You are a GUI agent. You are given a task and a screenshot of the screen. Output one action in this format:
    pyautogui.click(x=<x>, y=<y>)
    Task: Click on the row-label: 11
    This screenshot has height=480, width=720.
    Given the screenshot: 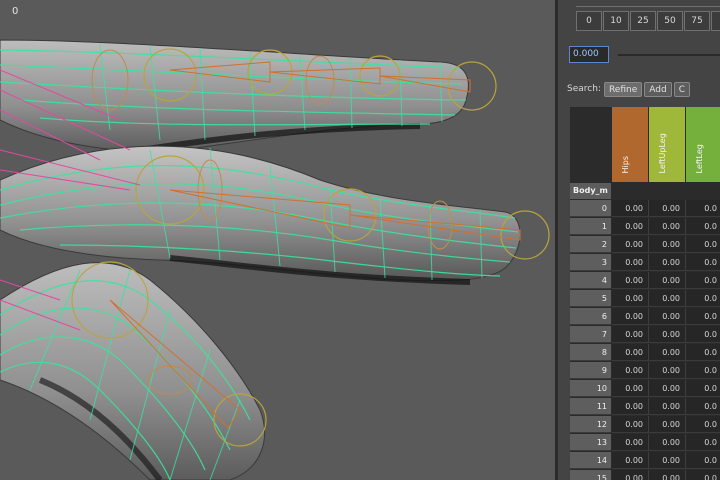 What is the action you would take?
    pyautogui.click(x=590, y=406)
    